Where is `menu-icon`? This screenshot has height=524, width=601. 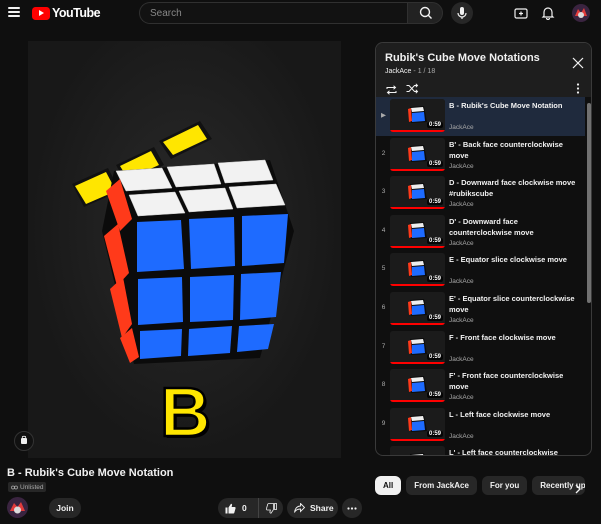 menu-icon is located at coordinates (14, 12).